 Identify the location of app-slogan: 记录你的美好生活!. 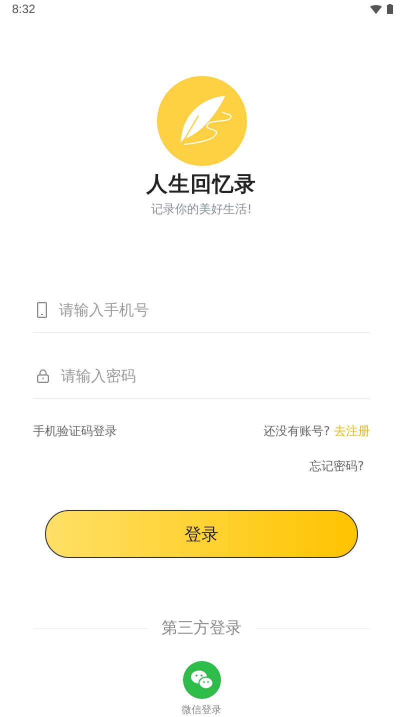
(201, 209).